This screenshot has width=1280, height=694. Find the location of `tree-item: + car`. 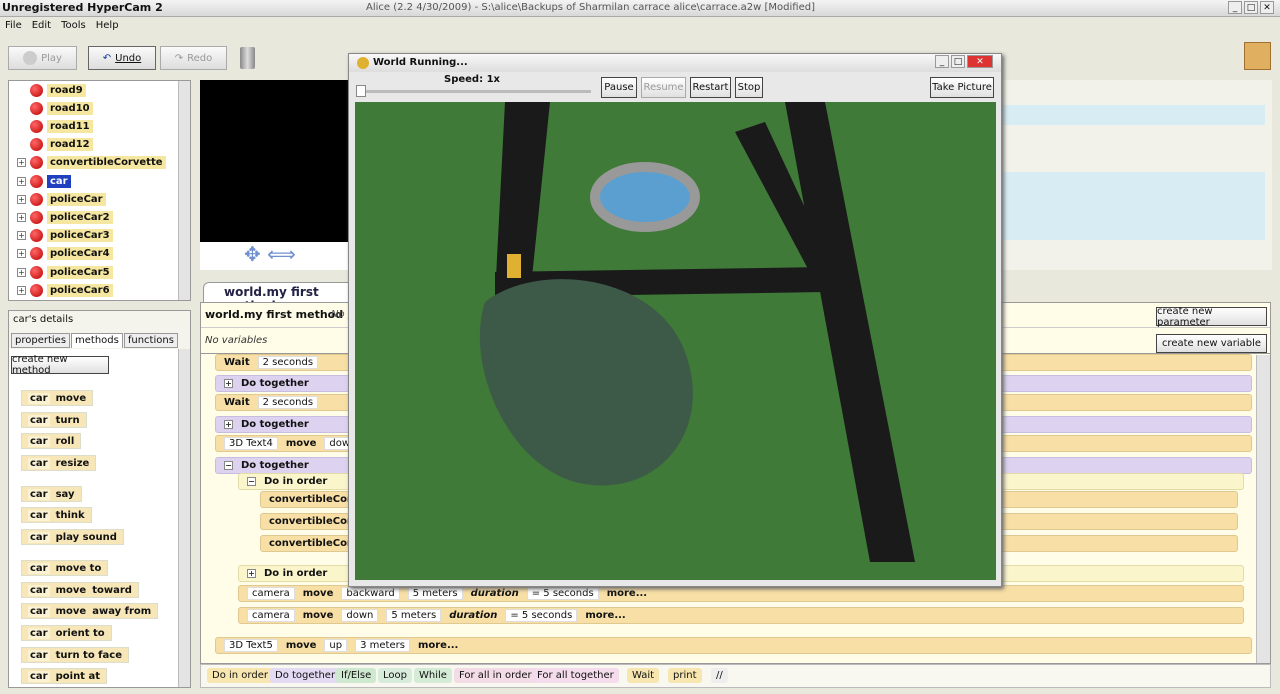

tree-item: + car is located at coordinates (44, 181).